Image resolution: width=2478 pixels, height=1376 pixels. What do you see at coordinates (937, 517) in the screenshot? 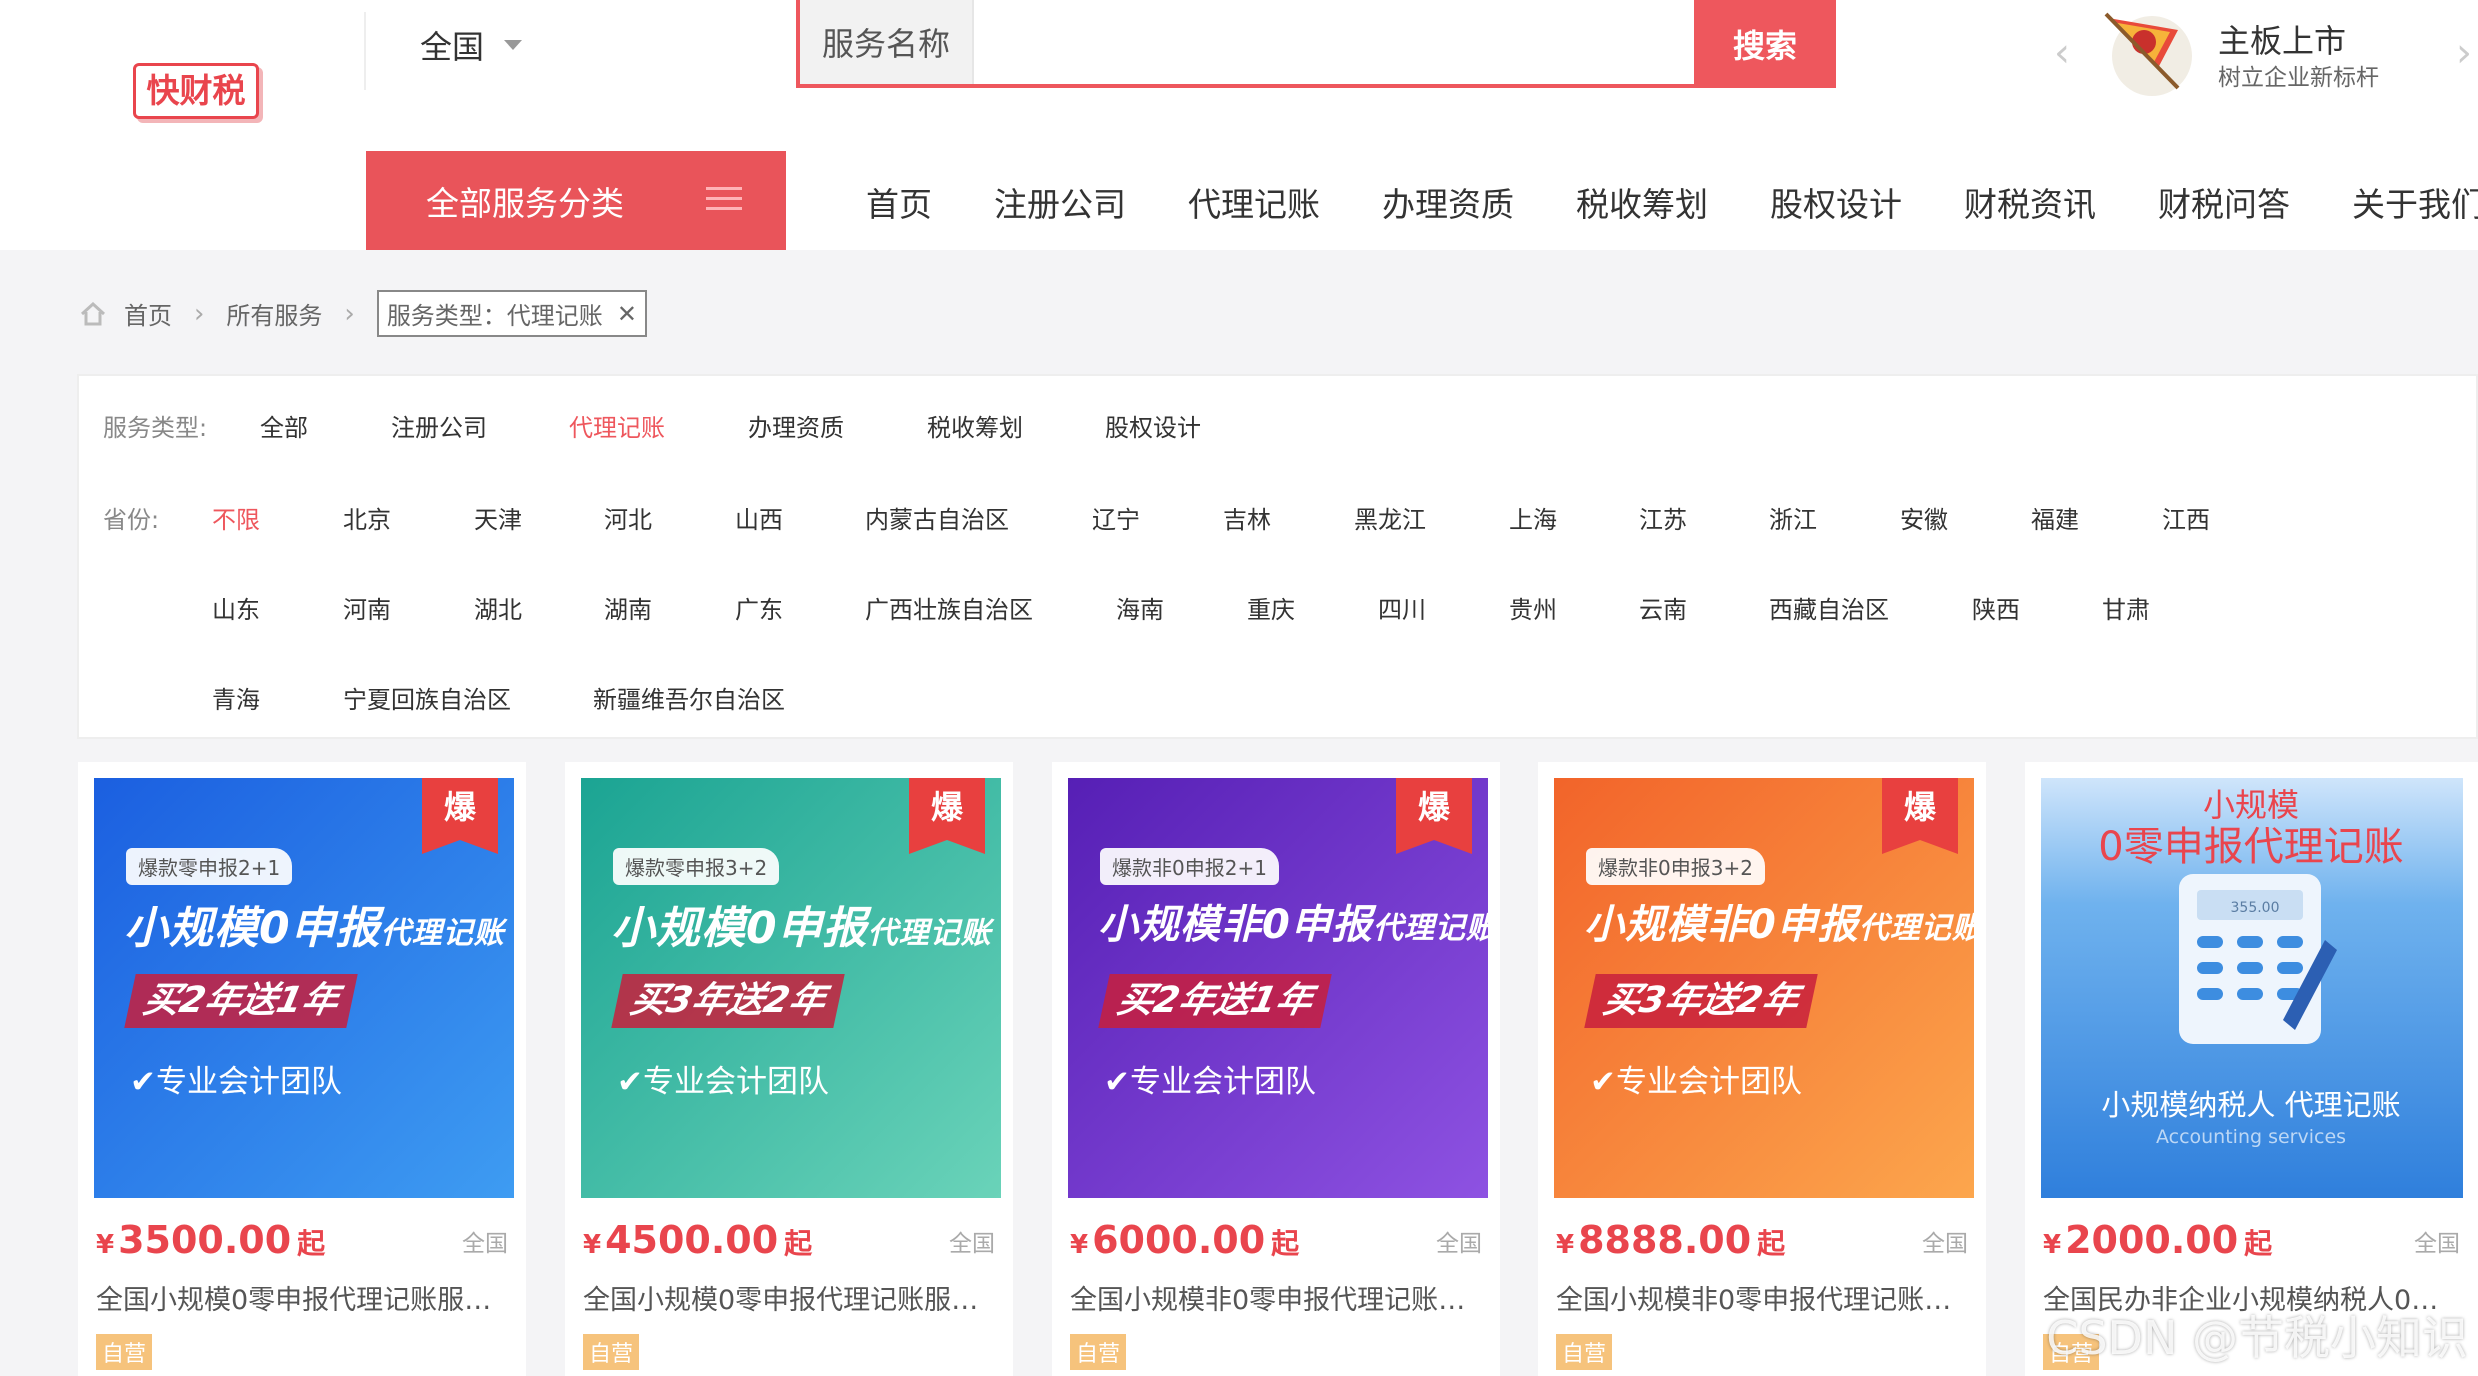
I see `province-option: 内蒙古自治区` at bounding box center [937, 517].